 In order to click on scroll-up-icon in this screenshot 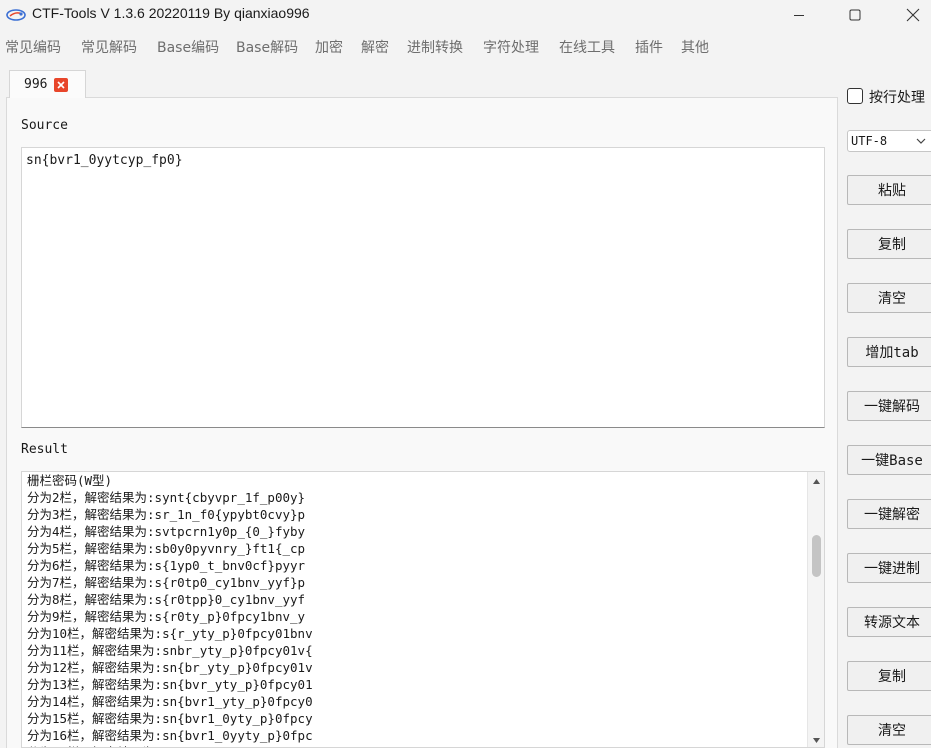, I will do `click(816, 481)`.